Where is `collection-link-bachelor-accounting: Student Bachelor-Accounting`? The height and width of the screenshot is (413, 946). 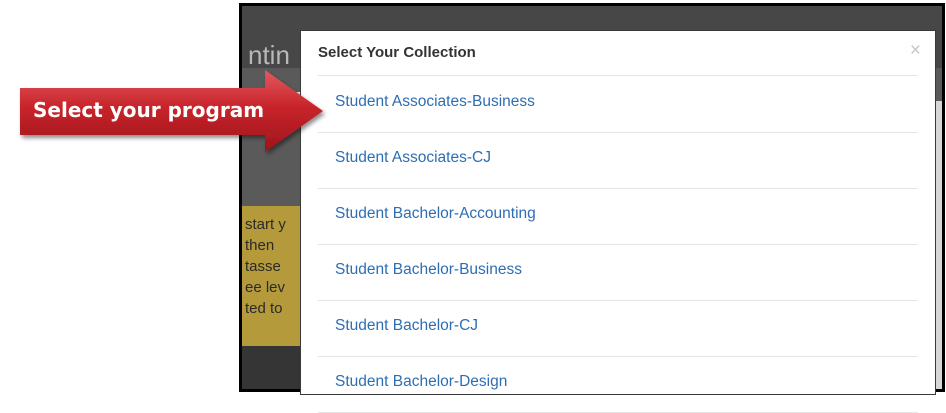
collection-link-bachelor-accounting: Student Bachelor-Accounting is located at coordinates (435, 214).